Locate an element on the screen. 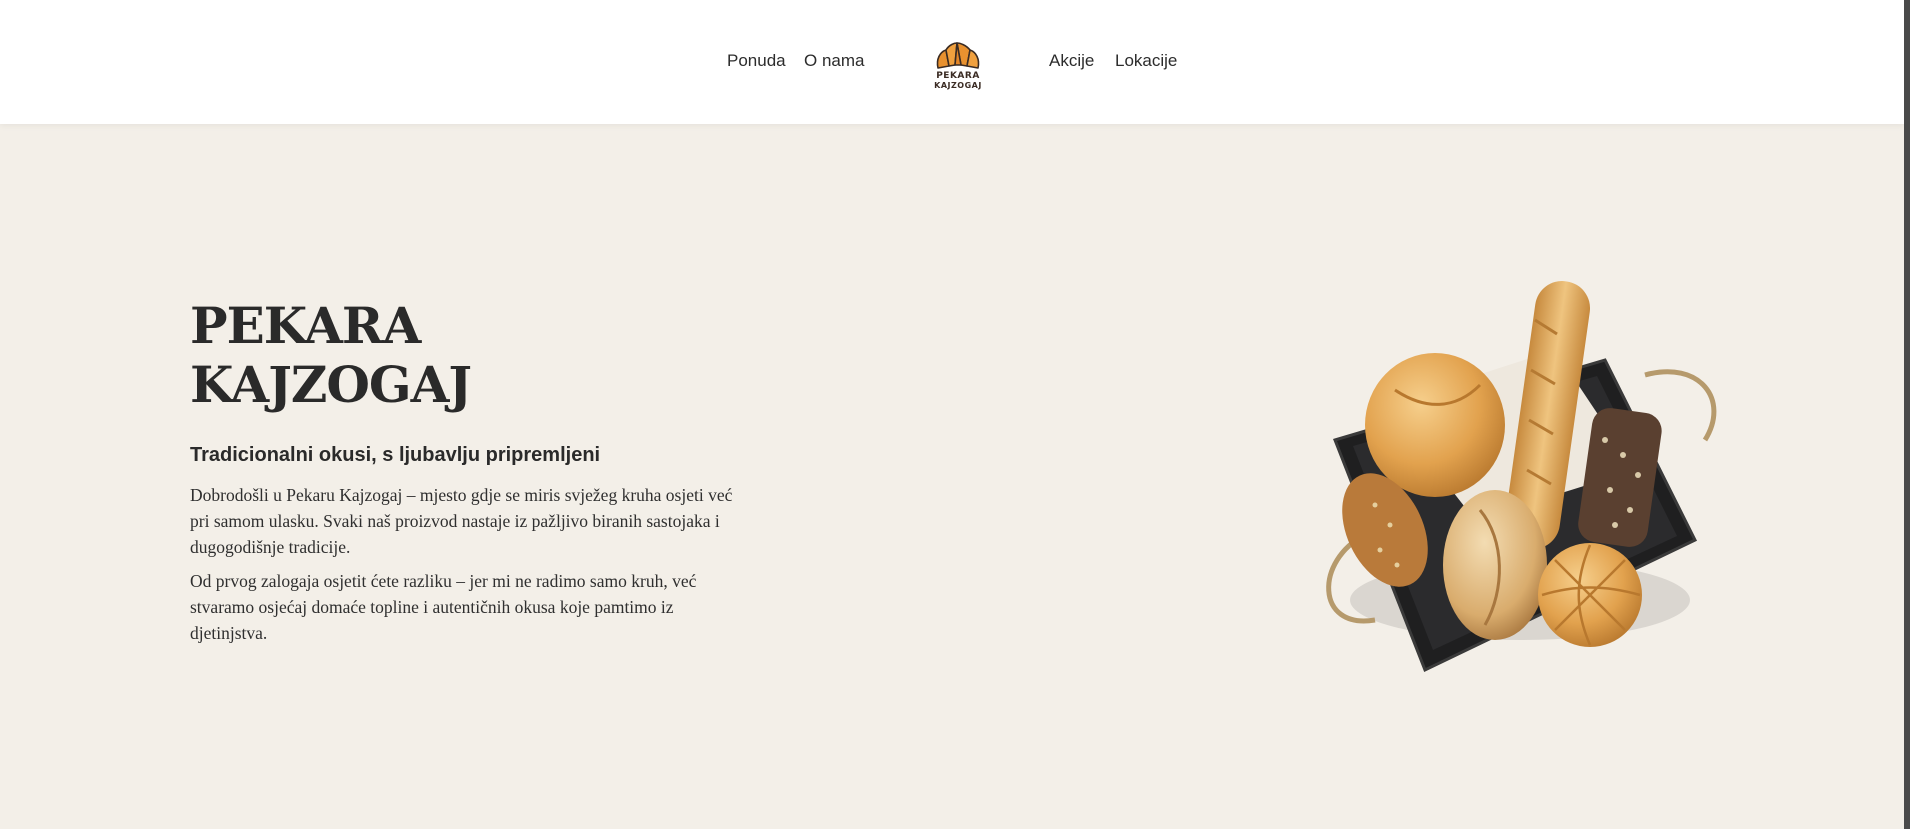 The height and width of the screenshot is (829, 1910). hero-title-line2: KAJZOGAJ is located at coordinates (331, 384).